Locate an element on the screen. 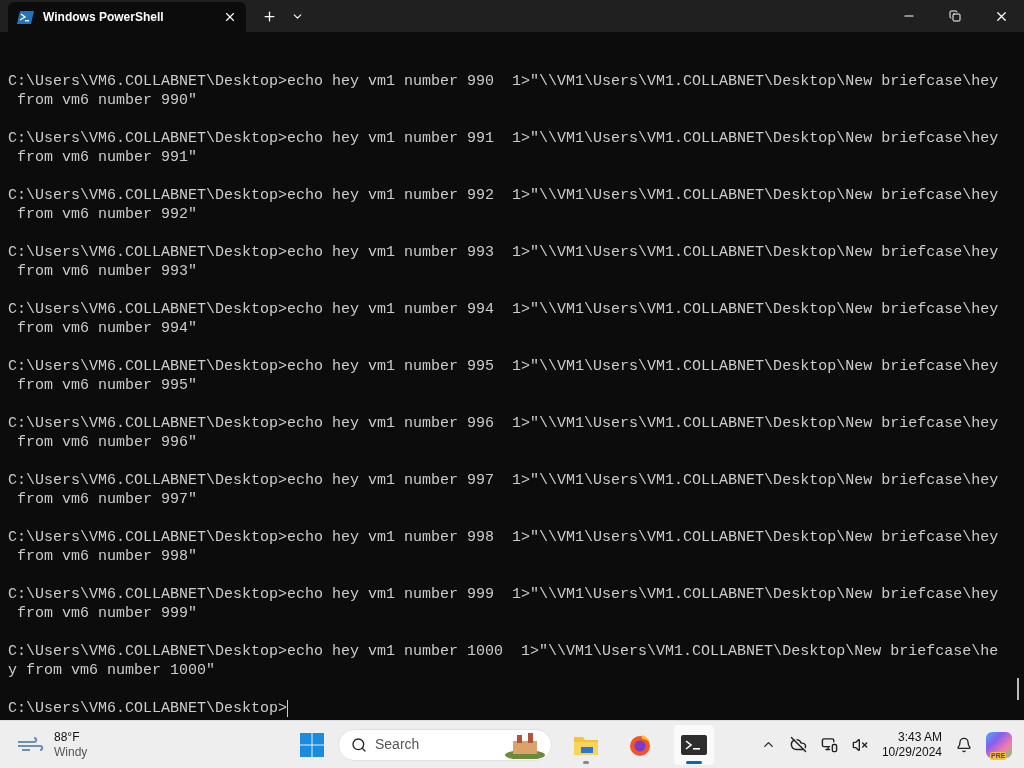 Image resolution: width=1024 pixels, height=768 pixels. terminal-tab: Windows PowerShell is located at coordinates (127, 17).